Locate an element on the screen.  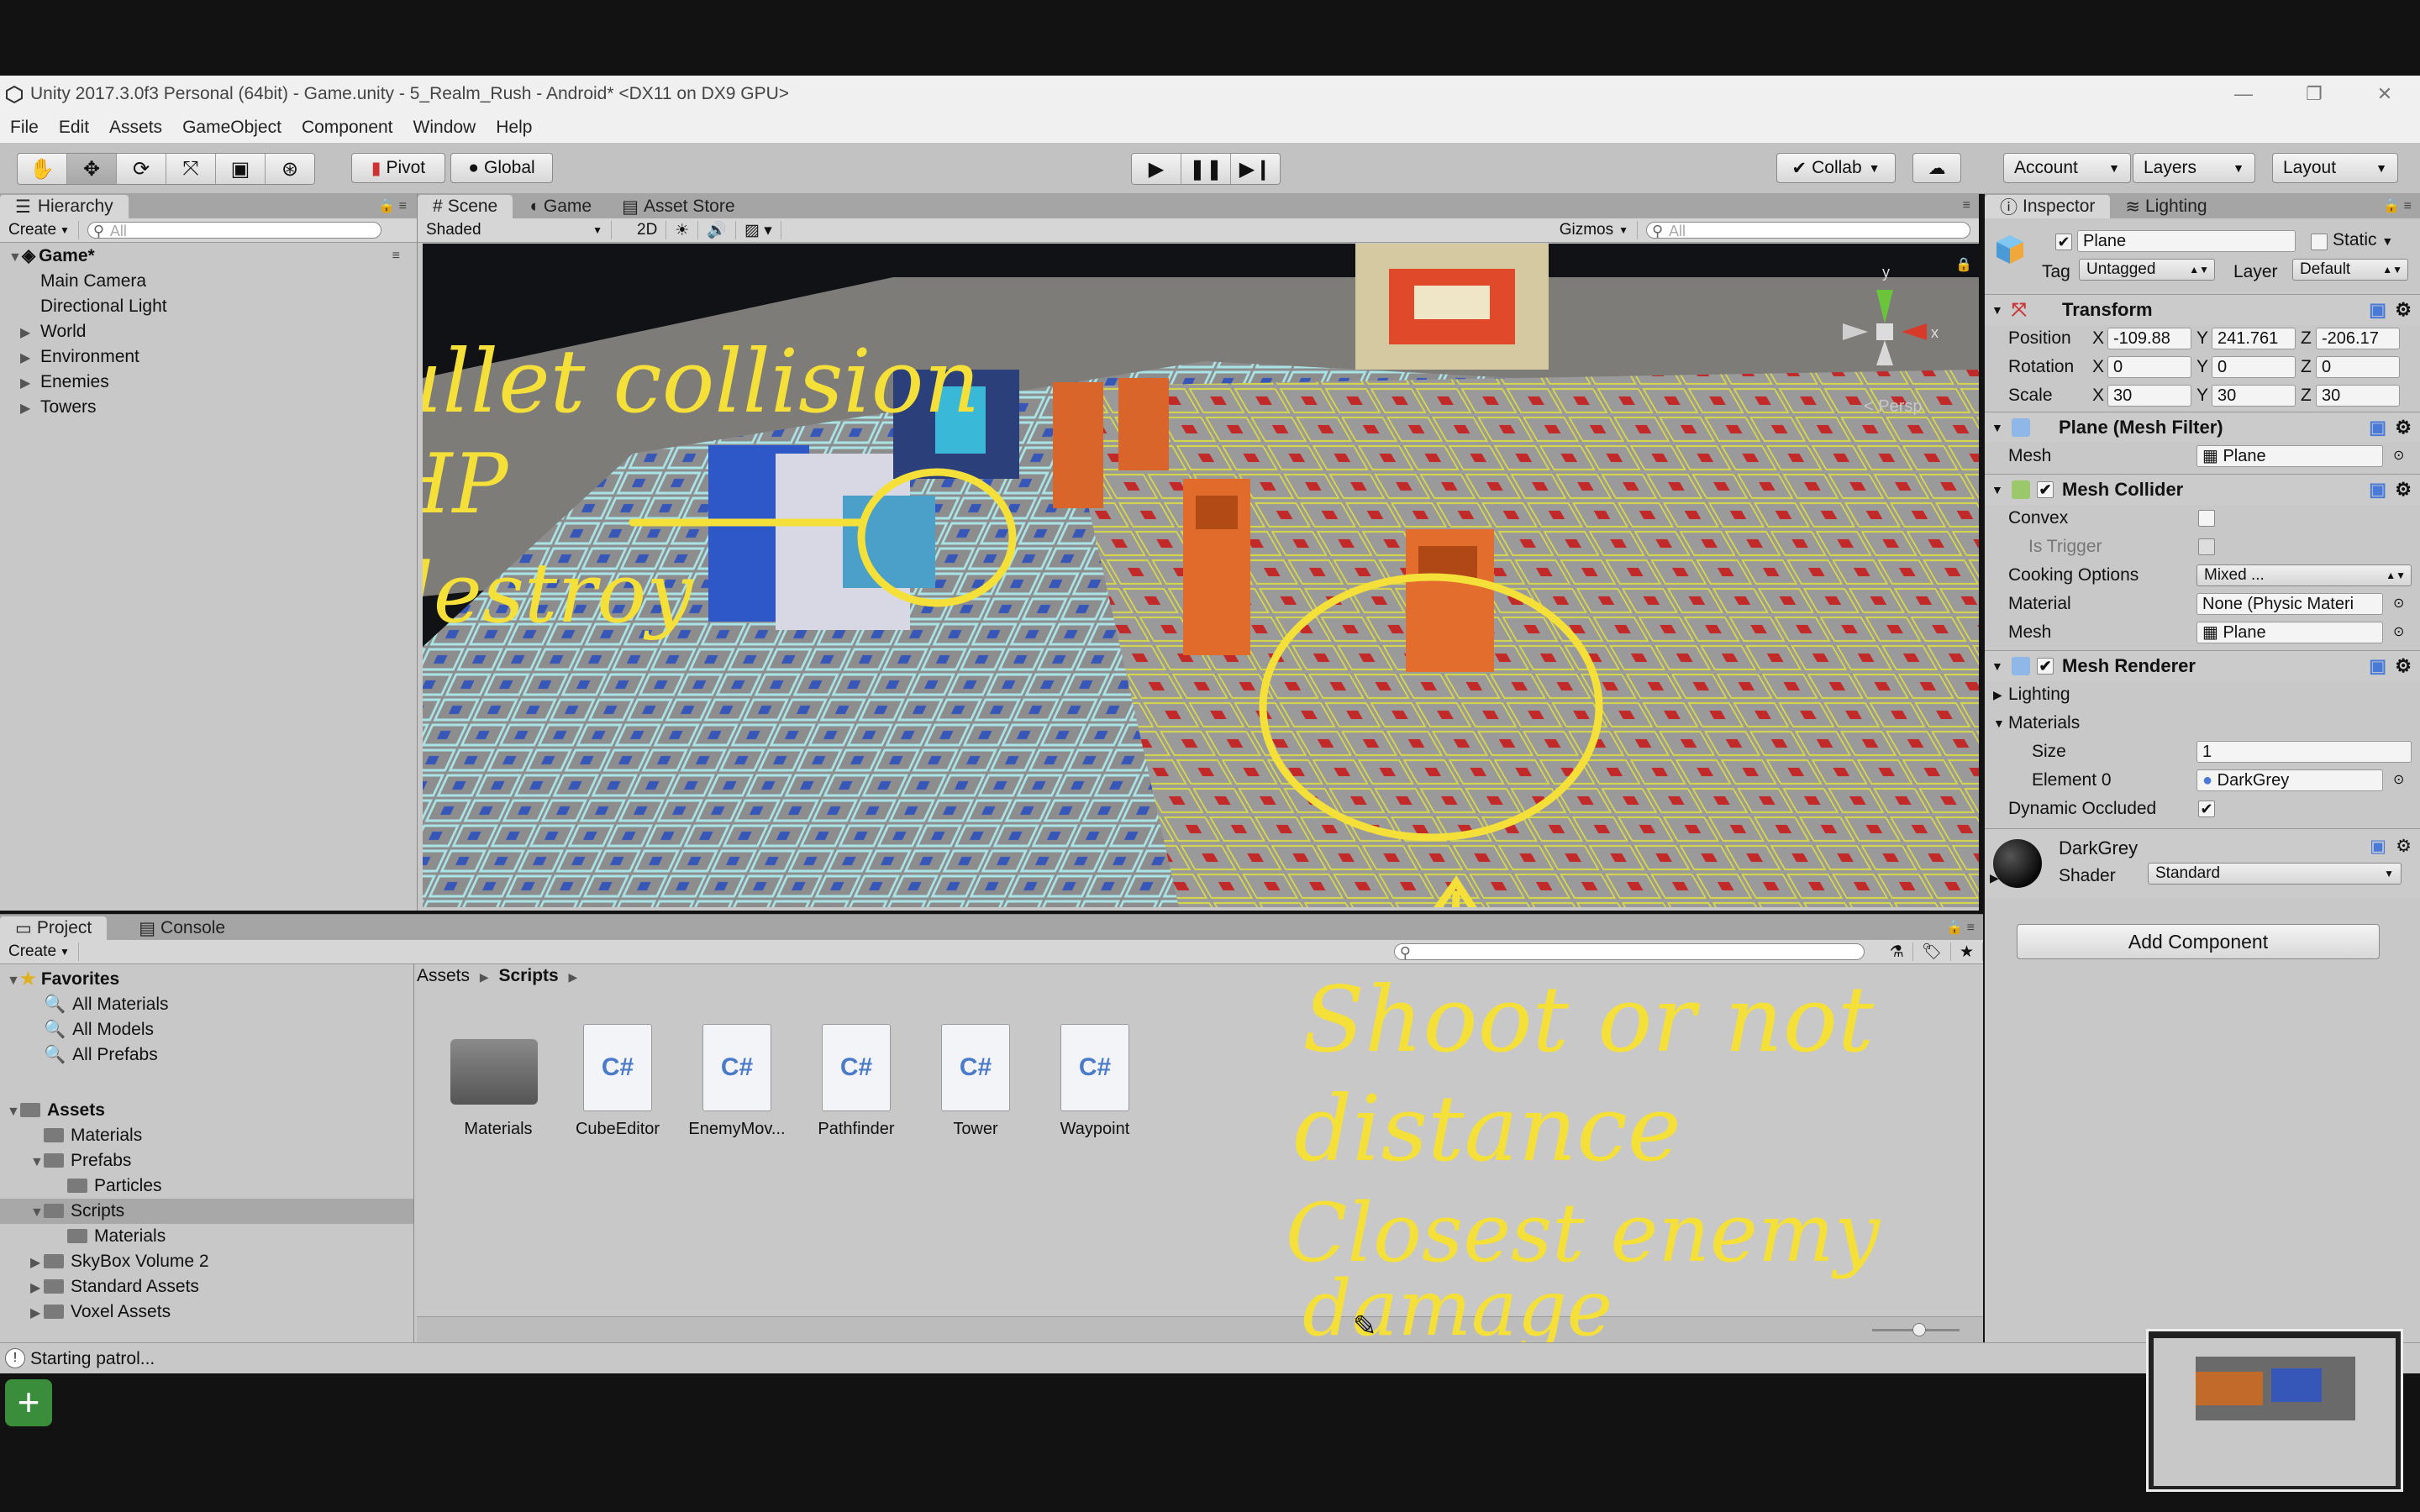
object-name-input: Plane is located at coordinates (2186, 241).